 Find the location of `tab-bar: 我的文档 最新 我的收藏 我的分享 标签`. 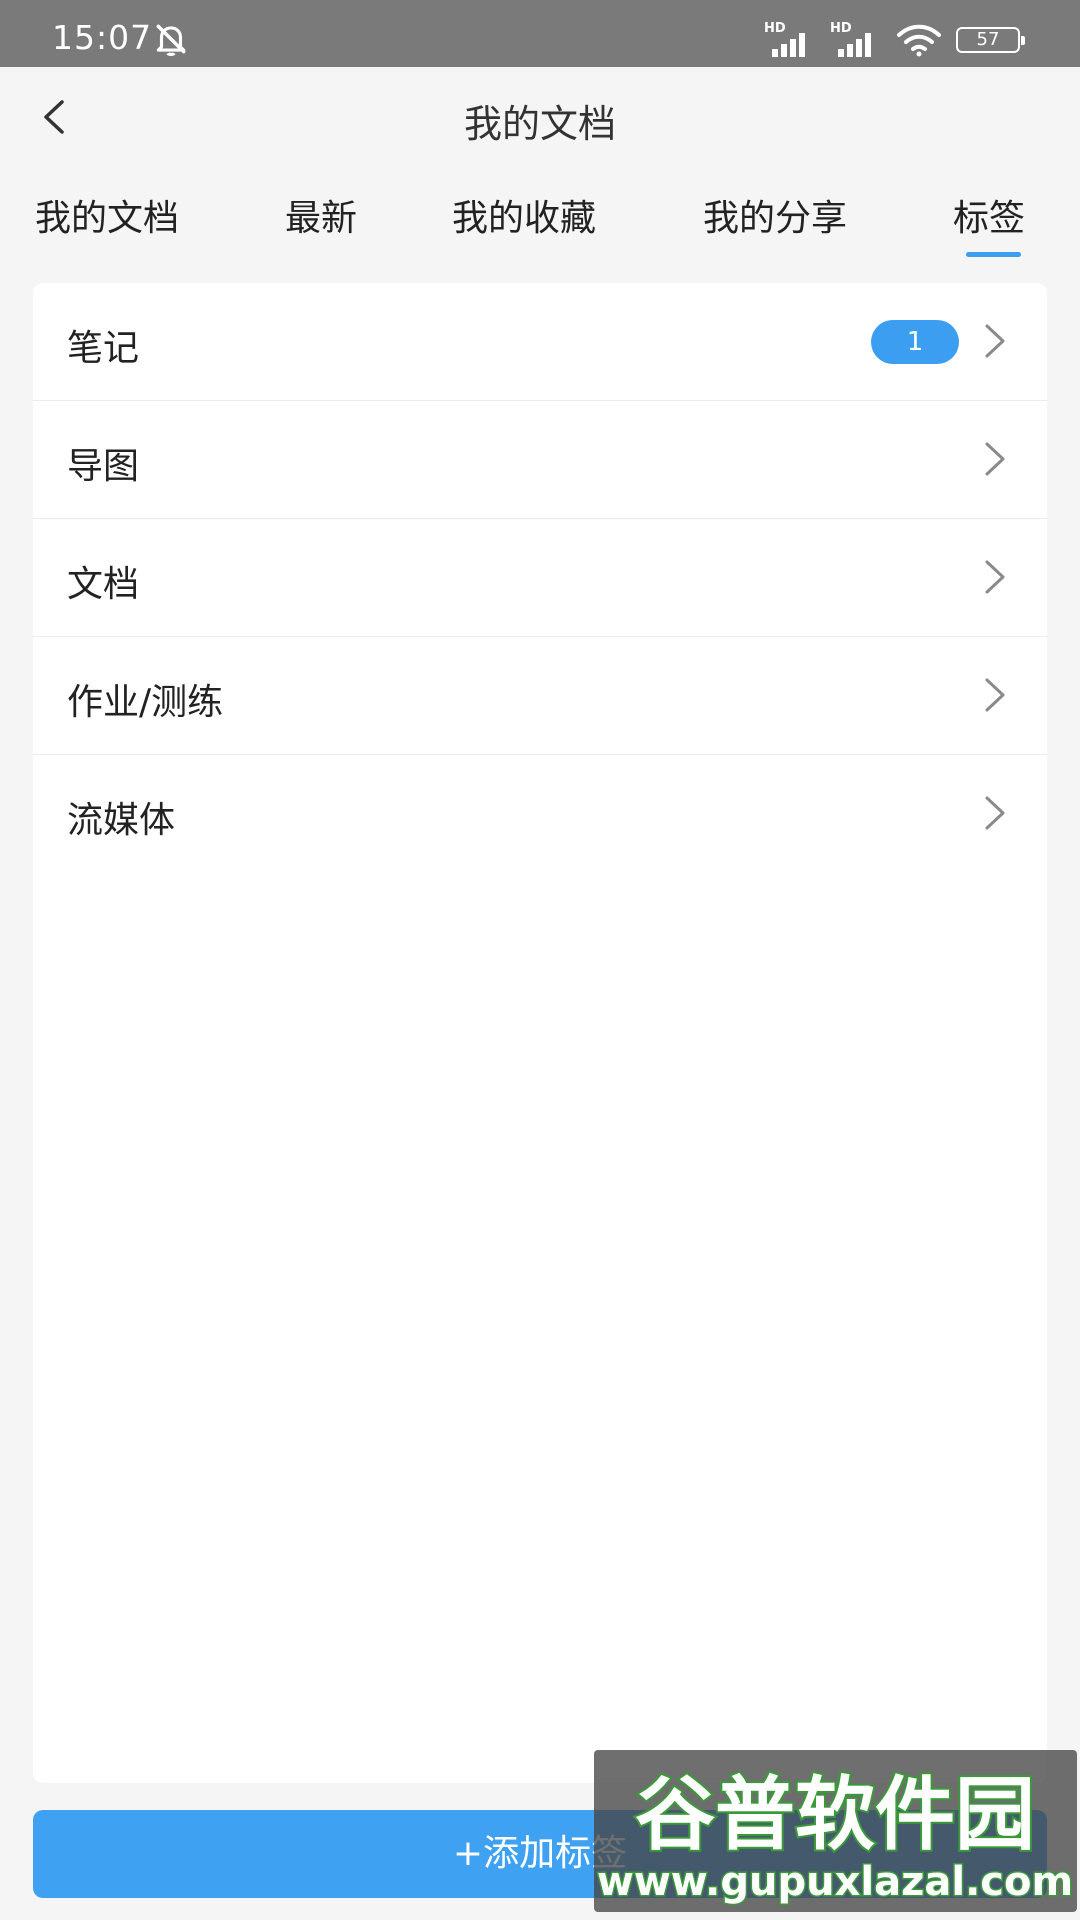

tab-bar: 我的文档 最新 我的收藏 我的分享 标签 is located at coordinates (540, 220).